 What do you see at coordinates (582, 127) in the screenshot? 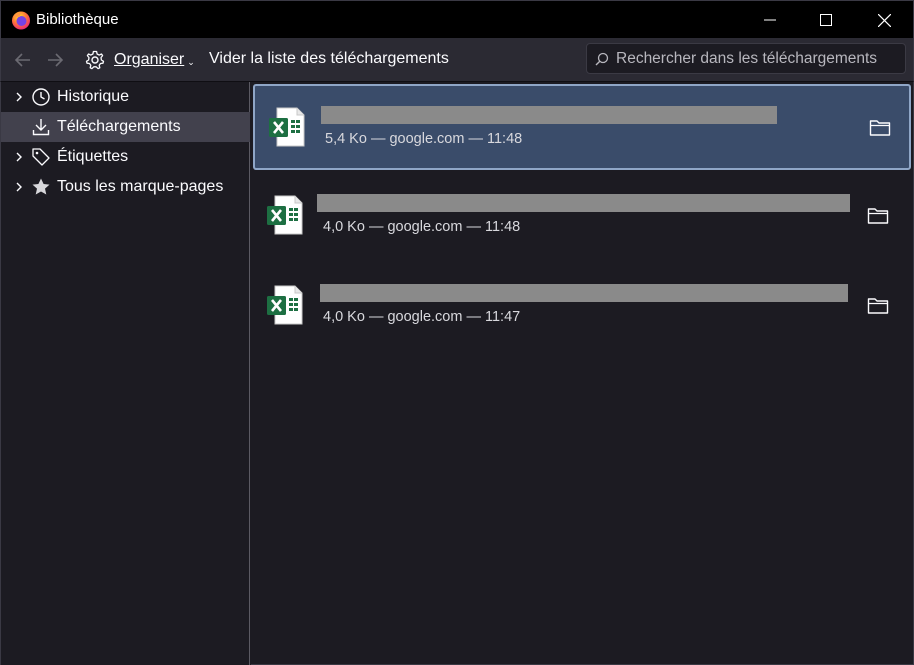
I see `download-item: 5,4 Ko — google.com — 11:48` at bounding box center [582, 127].